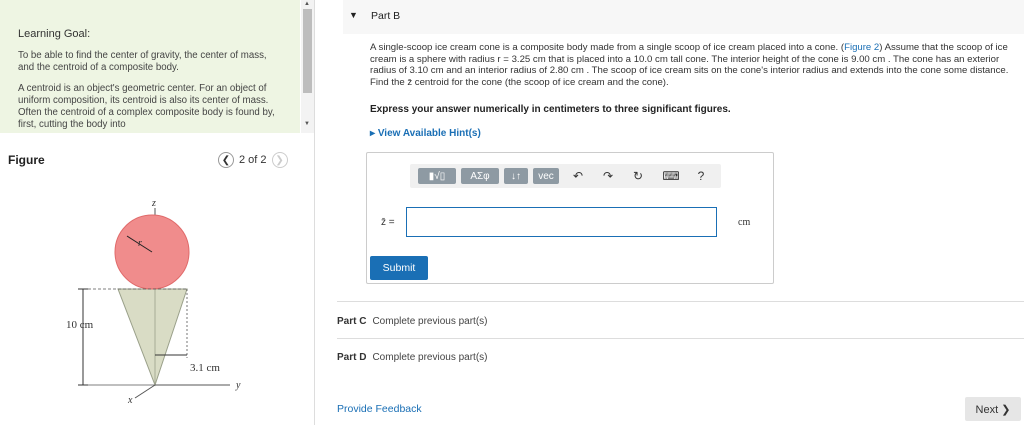 The height and width of the screenshot is (425, 1024). What do you see at coordinates (386, 16) in the screenshot?
I see `part-b-title: Part B` at bounding box center [386, 16].